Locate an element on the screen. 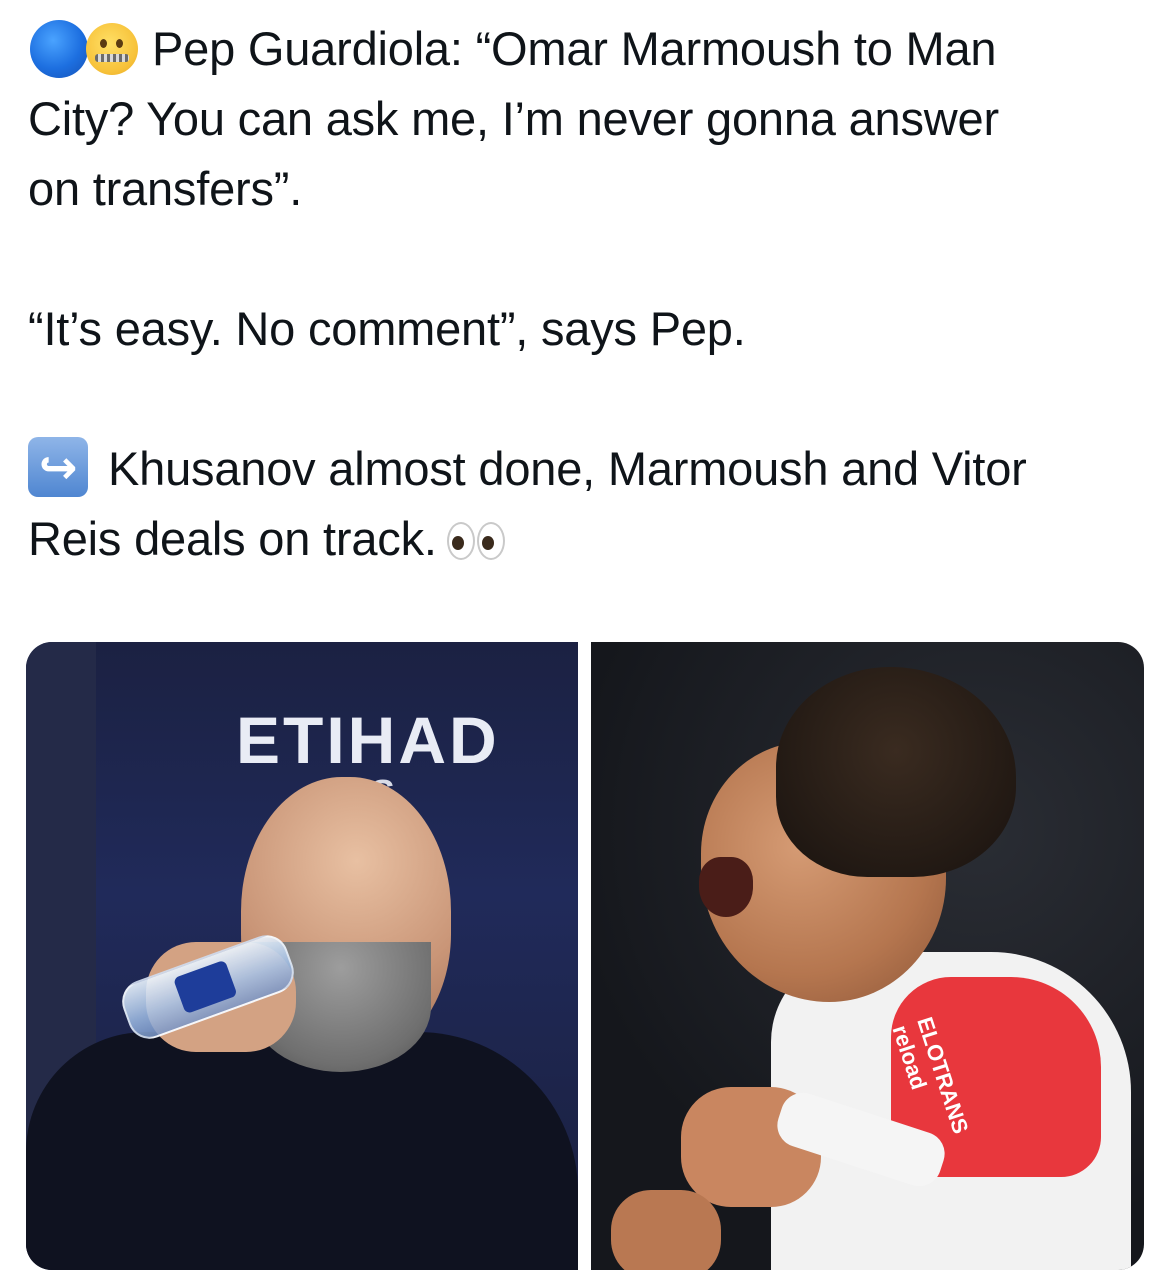 The image size is (1170, 1272). etihad-banner-text: ETIHAD is located at coordinates (368, 740).